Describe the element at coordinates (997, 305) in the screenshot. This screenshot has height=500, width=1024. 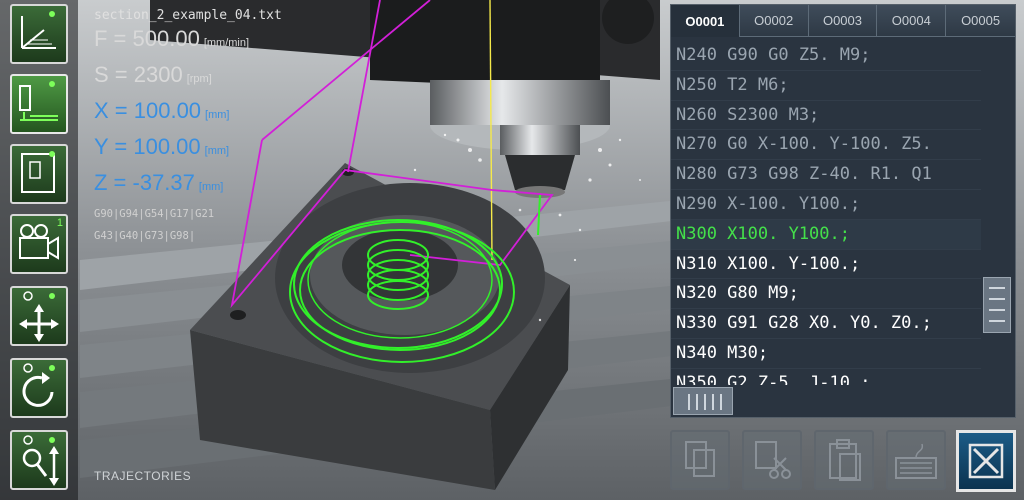
I see `vertical-scrollbar-thumb` at that location.